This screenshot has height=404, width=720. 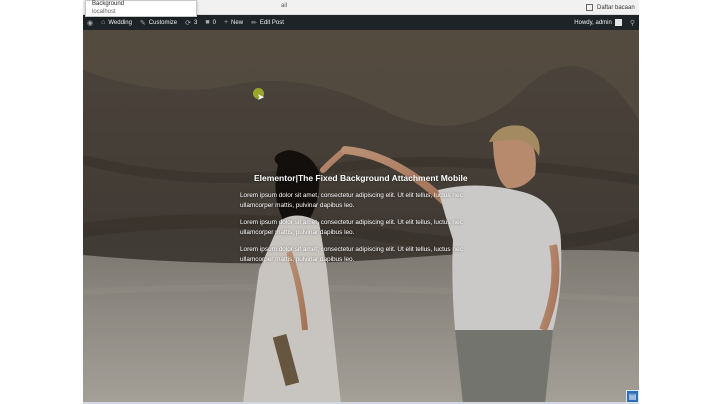 I want to click on edit-post-label: Edit Post, so click(x=271, y=22).